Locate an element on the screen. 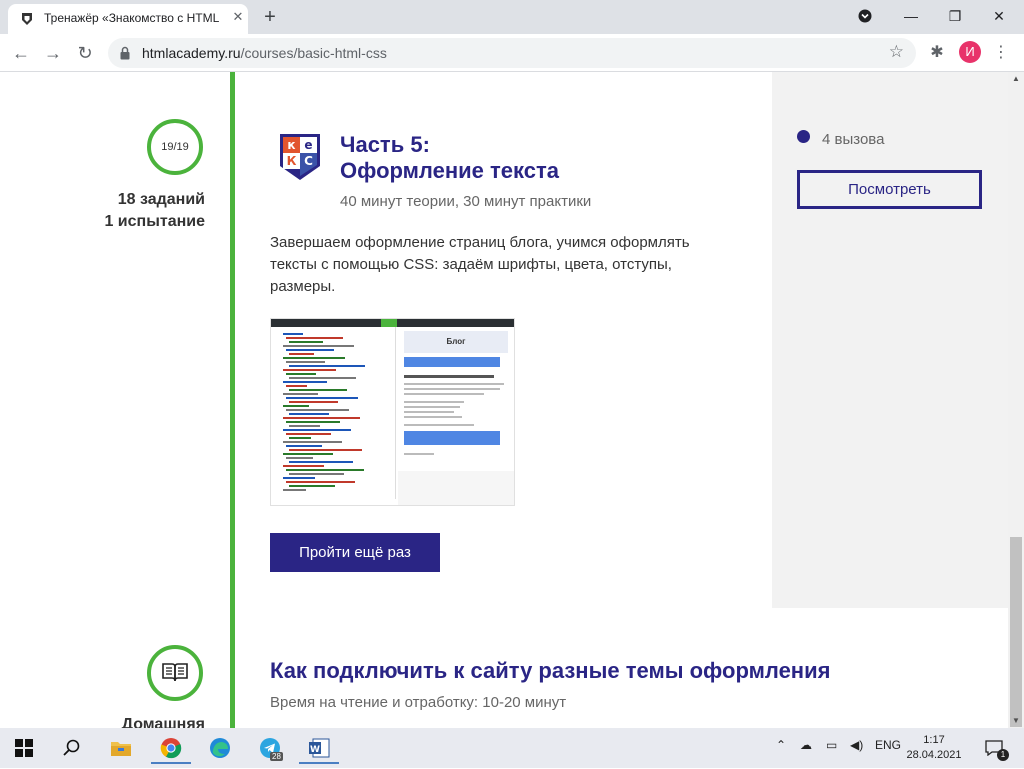 The width and height of the screenshot is (1024, 769). book-icon is located at coordinates (175, 672).